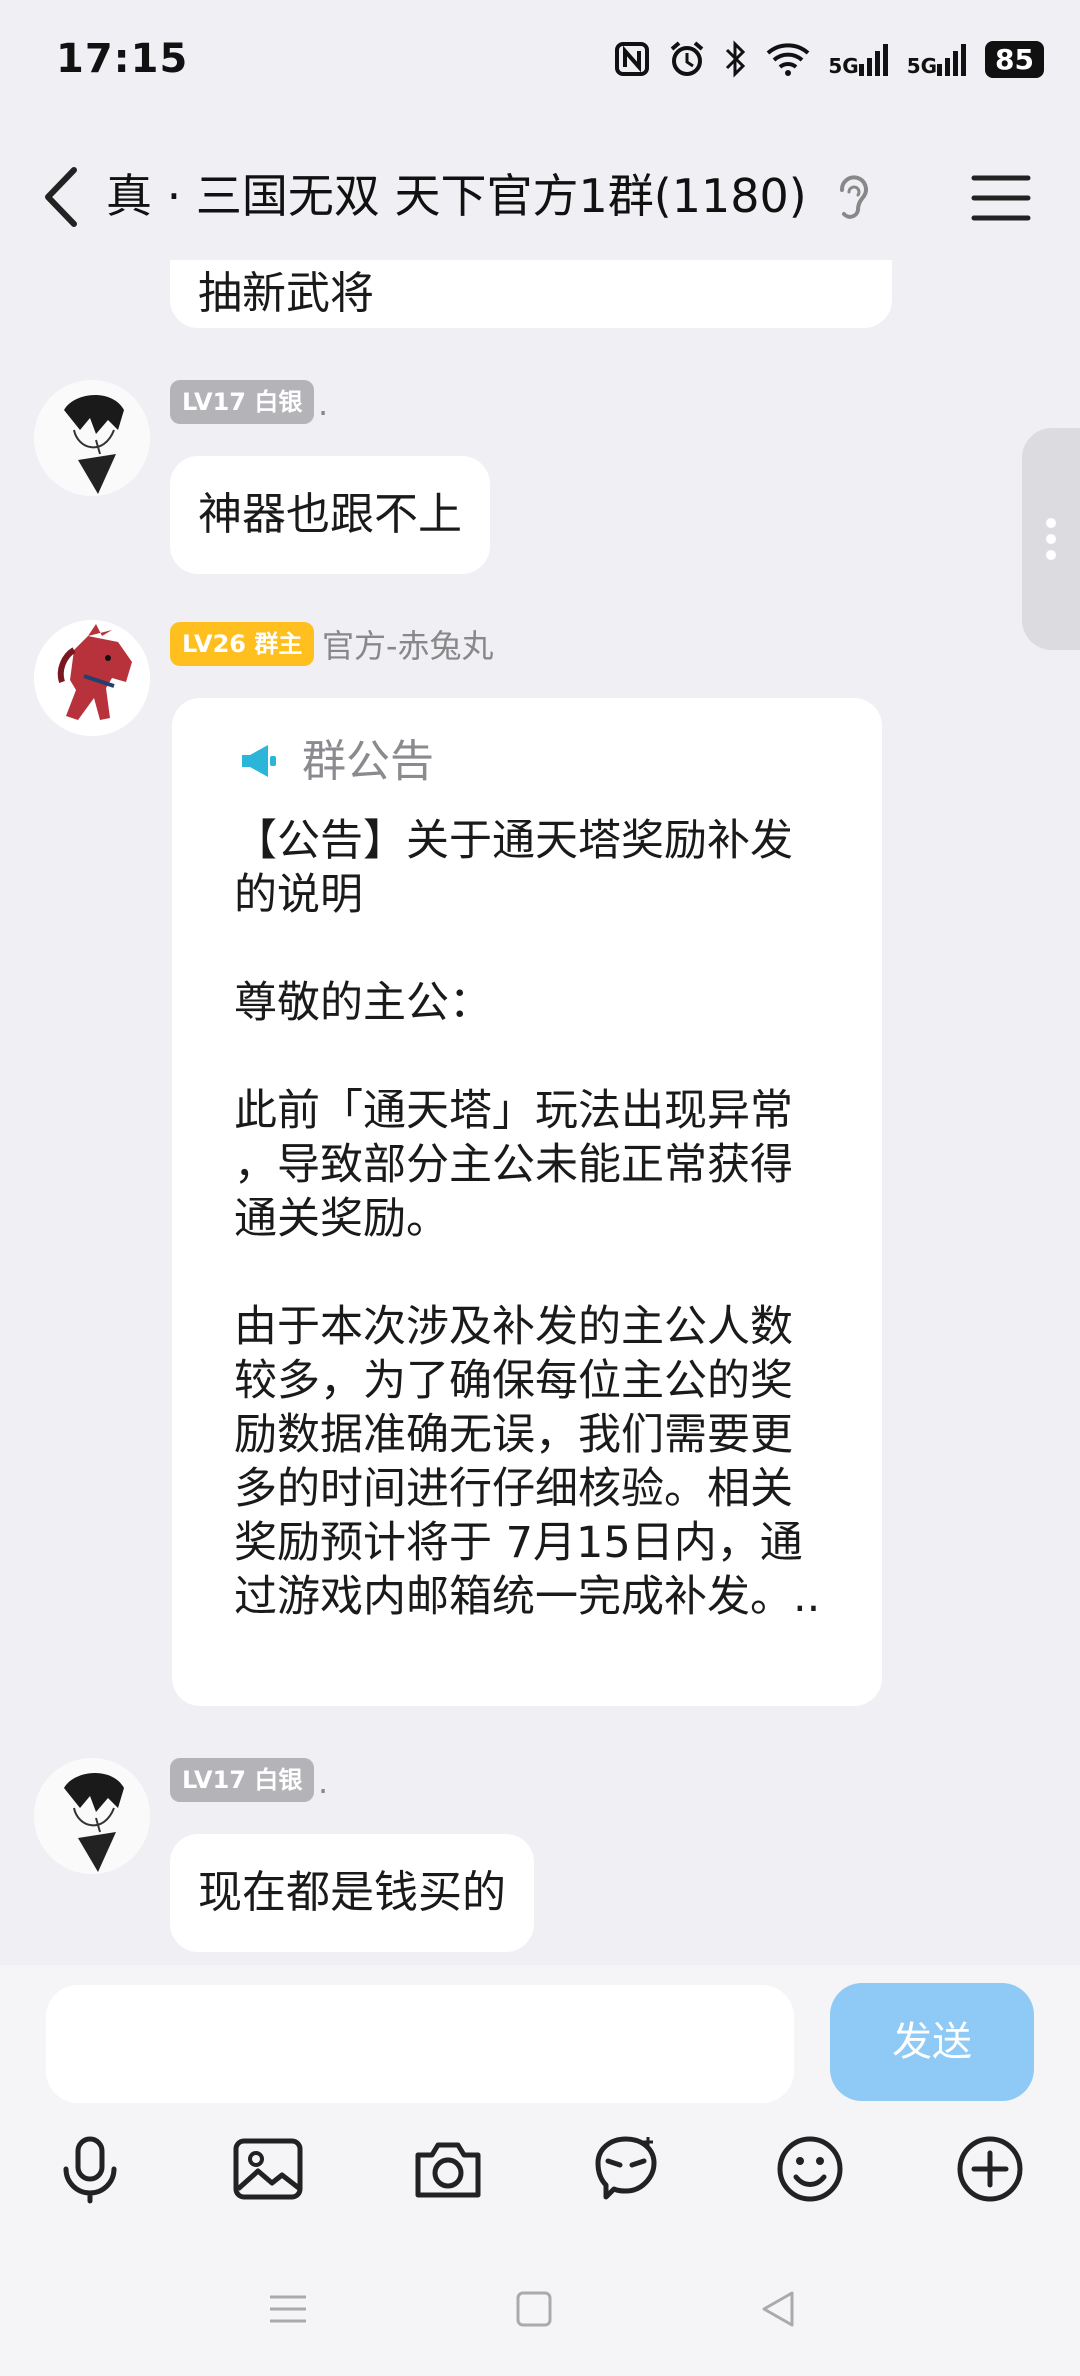 This screenshot has height=2376, width=1080. I want to click on recent-apps-icon, so click(288, 2309).